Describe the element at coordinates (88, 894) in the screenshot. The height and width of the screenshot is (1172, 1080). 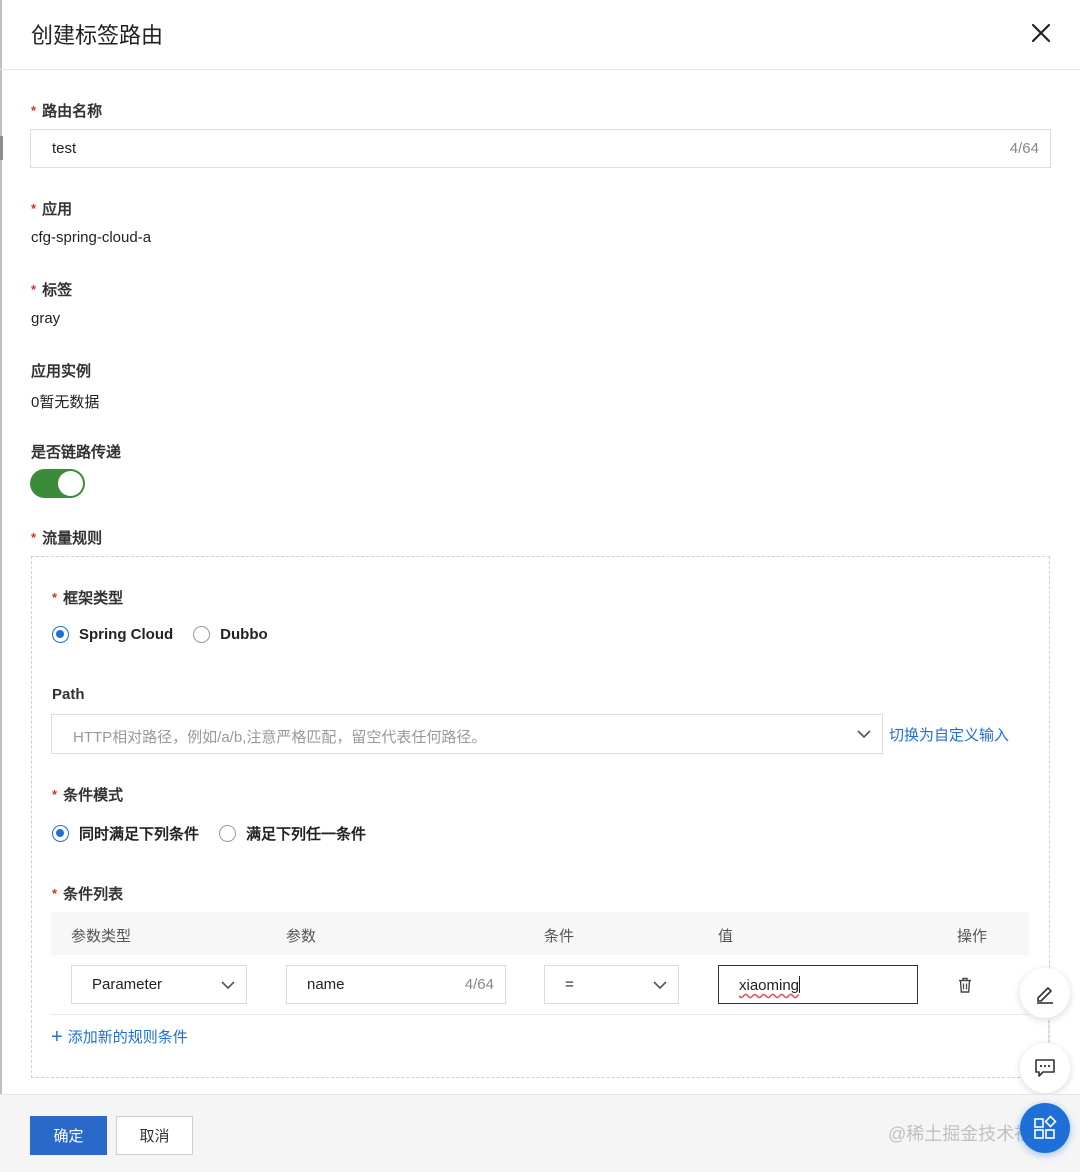
I see `condition-list-label: * 条件列表` at that location.